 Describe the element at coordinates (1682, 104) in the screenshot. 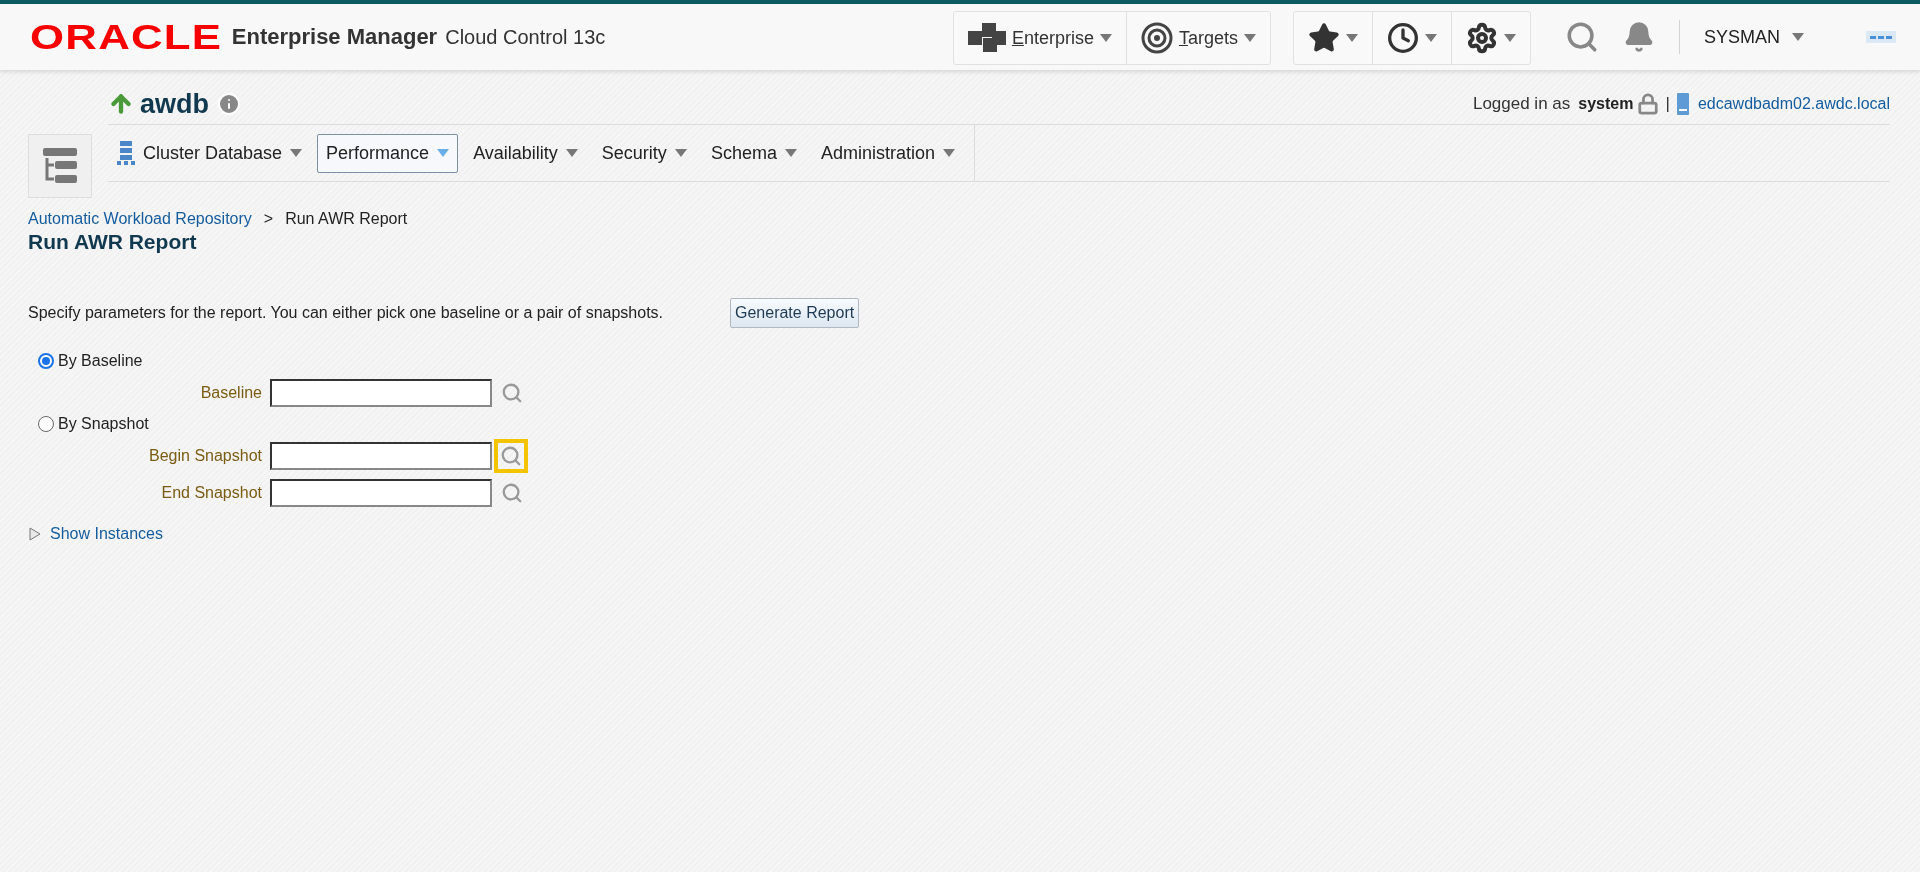

I see `server-icon` at that location.